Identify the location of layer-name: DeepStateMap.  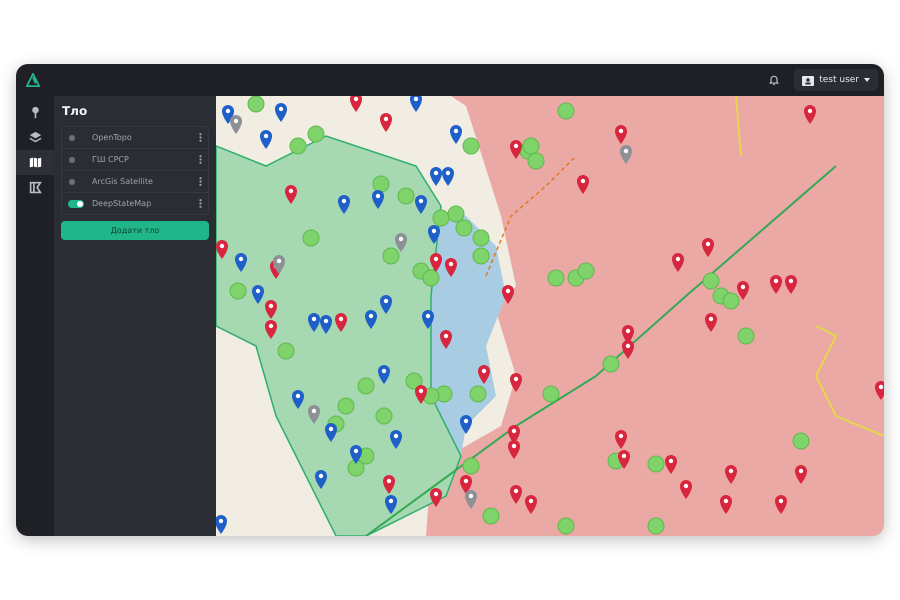
(122, 203).